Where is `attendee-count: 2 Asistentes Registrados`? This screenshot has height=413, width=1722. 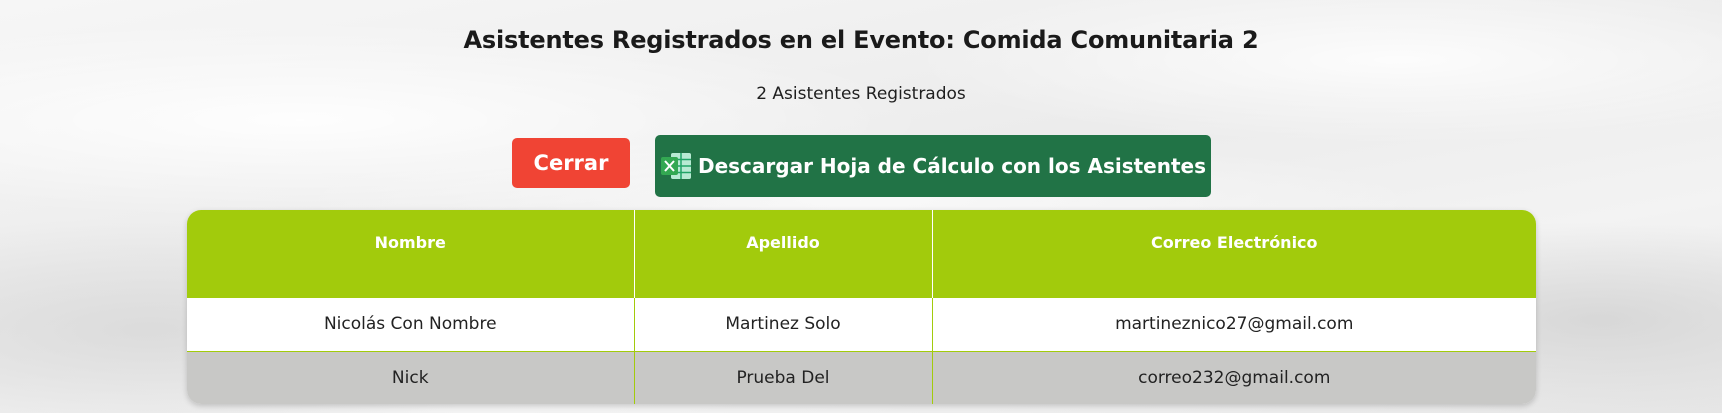
attendee-count: 2 Asistentes Registrados is located at coordinates (861, 94).